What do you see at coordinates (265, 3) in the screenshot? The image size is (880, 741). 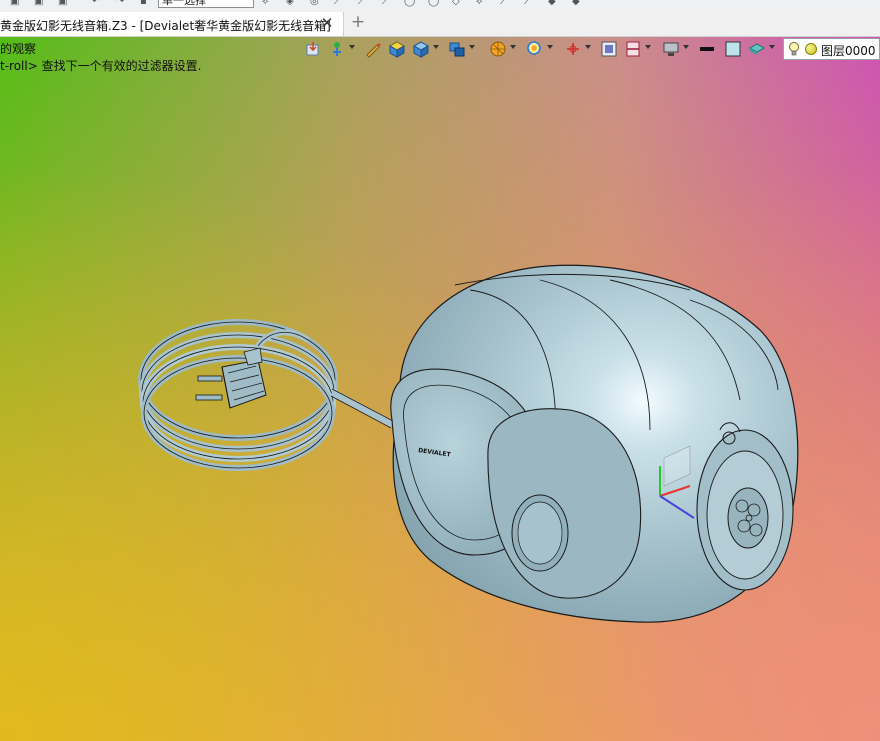 I see `toolbar-icon-5: ⟡` at bounding box center [265, 3].